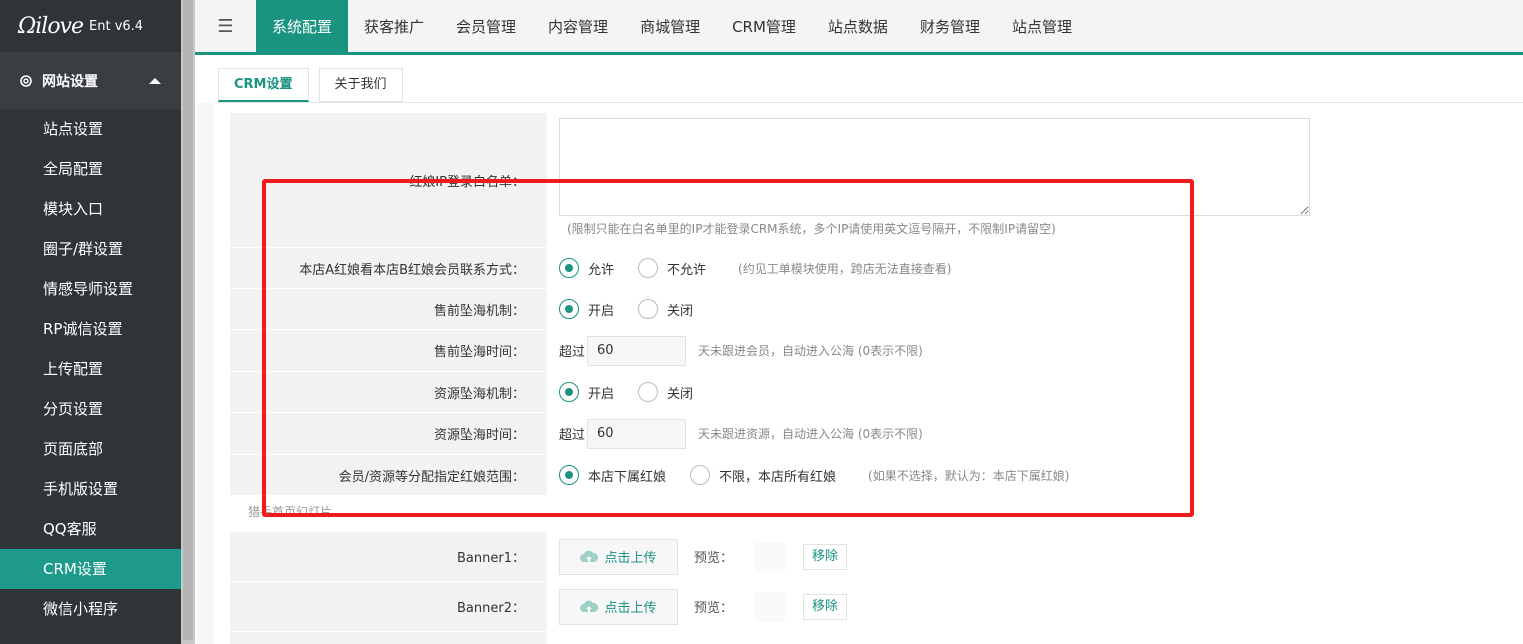  What do you see at coordinates (810, 351) in the screenshot?
I see `field-hint: 天未跟进会员，自动进入公海 (0表示不限)` at bounding box center [810, 351].